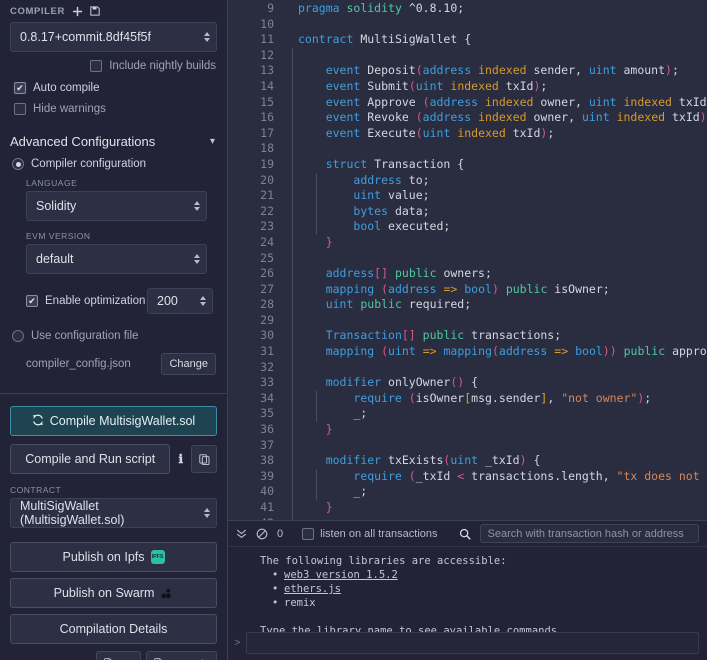 Image resolution: width=707 pixels, height=660 pixels. What do you see at coordinates (341, 575) in the screenshot?
I see `library-name: web3 version 1.5.2` at bounding box center [341, 575].